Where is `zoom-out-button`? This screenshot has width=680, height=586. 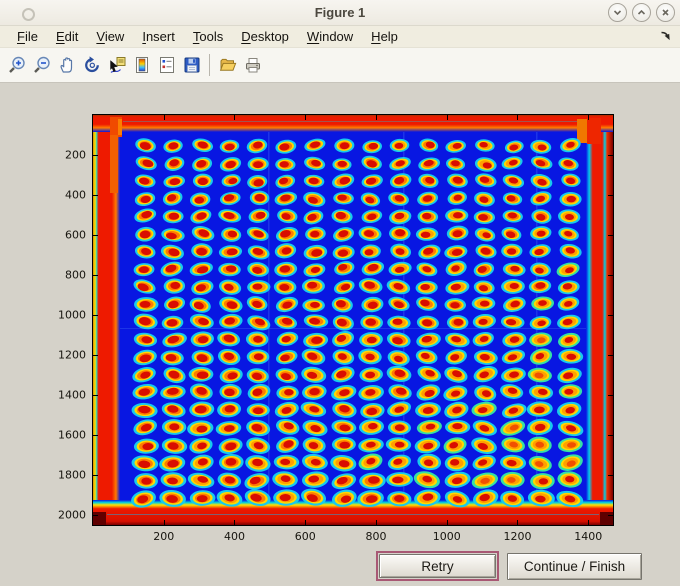 zoom-out-button is located at coordinates (41, 65).